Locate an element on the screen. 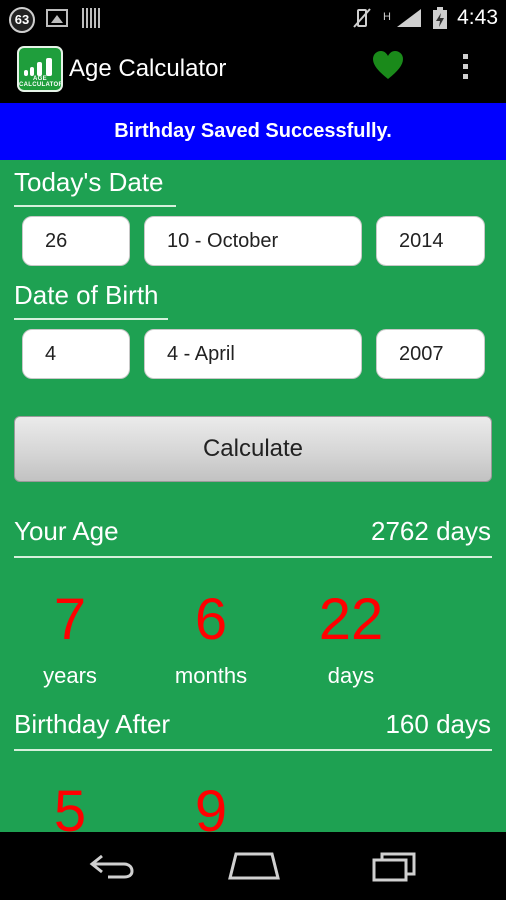 The image size is (506, 900). age-months-value: 6 is located at coordinates (211, 619).